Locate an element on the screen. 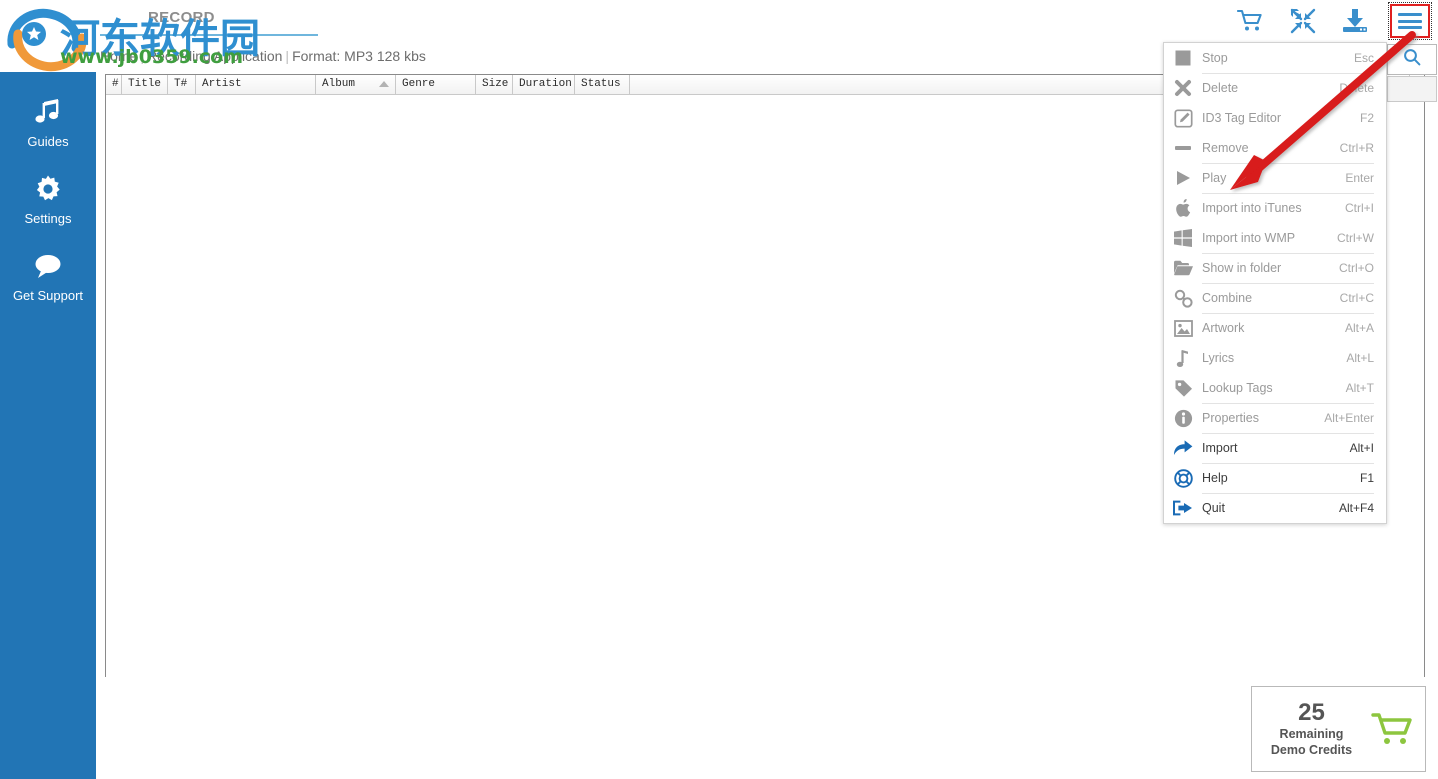 The image size is (1438, 779). sidebar-item-get-support: Get Support is located at coordinates (48, 264).